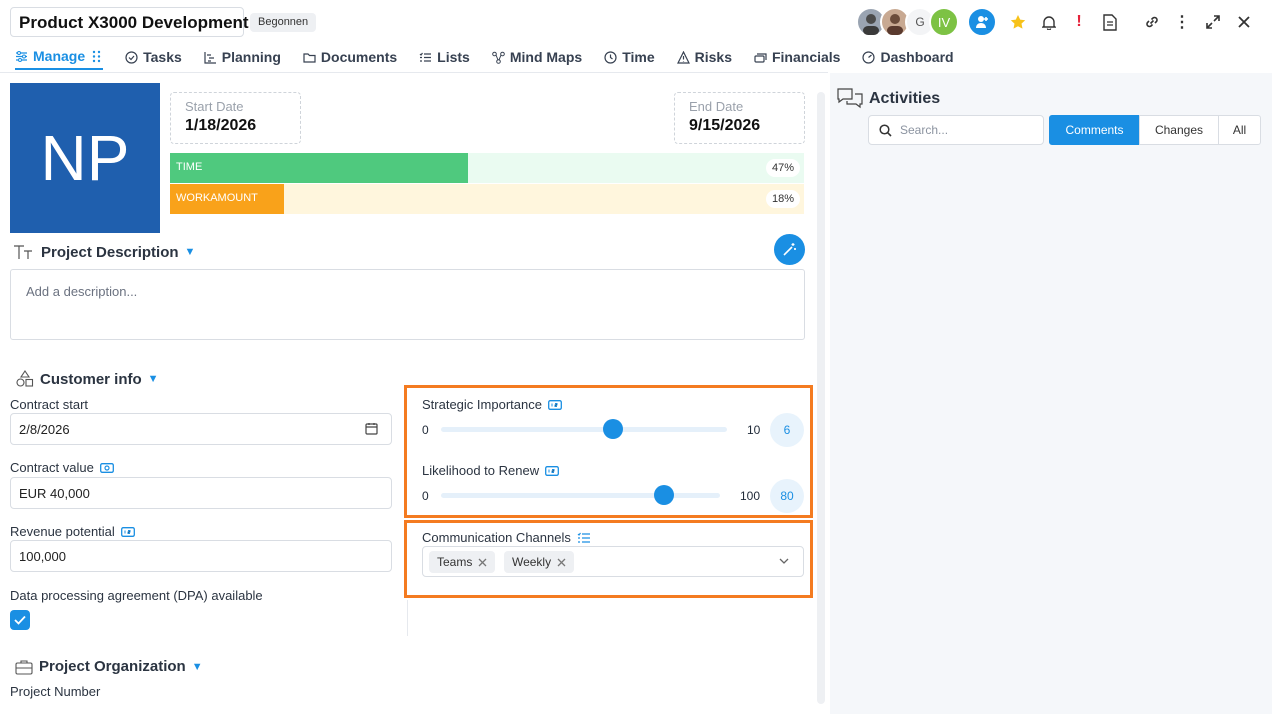 Image resolution: width=1272 pixels, height=714 pixels. What do you see at coordinates (481, 470) in the screenshot?
I see `label-text: Likelihood to Renew` at bounding box center [481, 470].